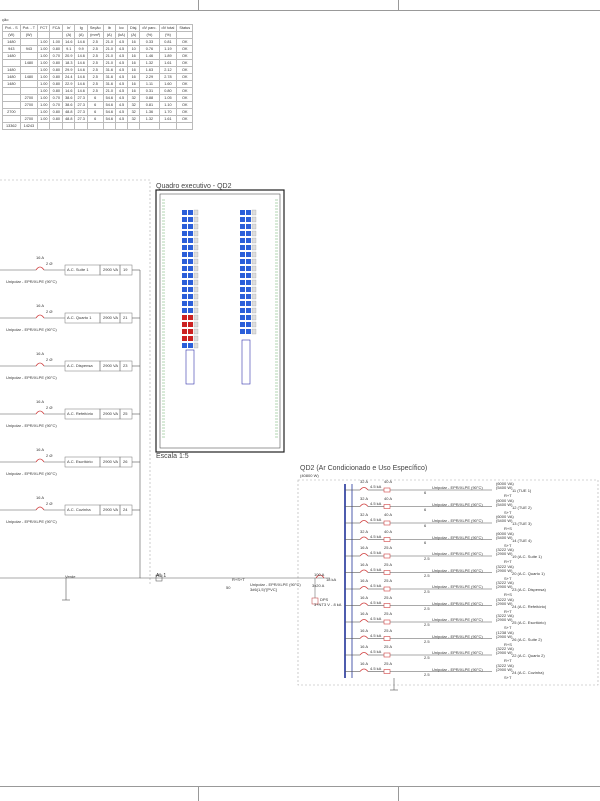  What do you see at coordinates (125, 365) in the screenshot?
I see `circuit-number: 23` at bounding box center [125, 365].